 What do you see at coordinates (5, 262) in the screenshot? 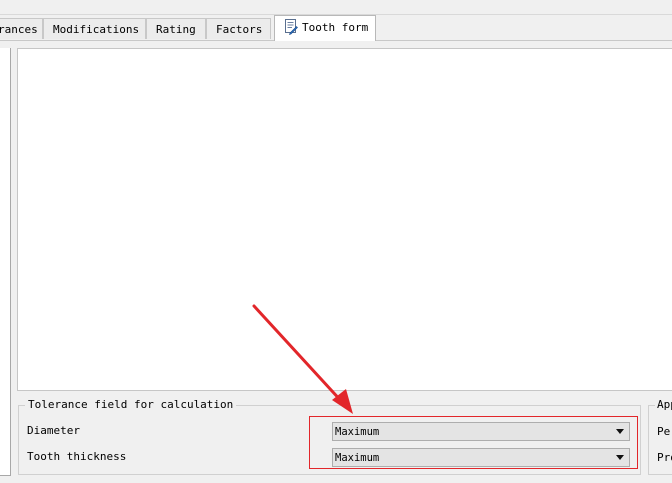
I see `left-panel-edge` at bounding box center [5, 262].